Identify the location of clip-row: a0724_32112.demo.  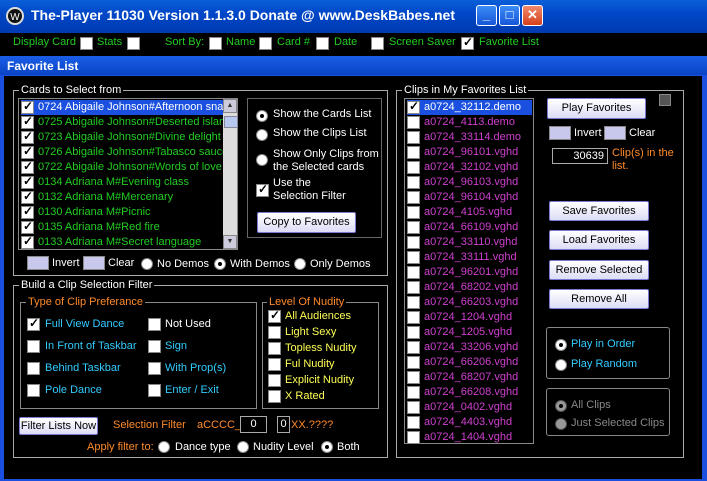
(469, 107).